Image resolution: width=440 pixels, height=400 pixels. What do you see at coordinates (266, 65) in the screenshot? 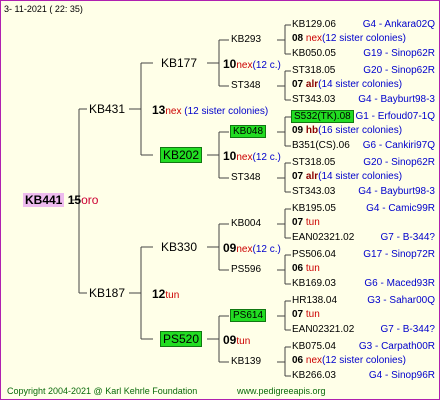
I see `g3-extra: (12 c.)` at bounding box center [266, 65].